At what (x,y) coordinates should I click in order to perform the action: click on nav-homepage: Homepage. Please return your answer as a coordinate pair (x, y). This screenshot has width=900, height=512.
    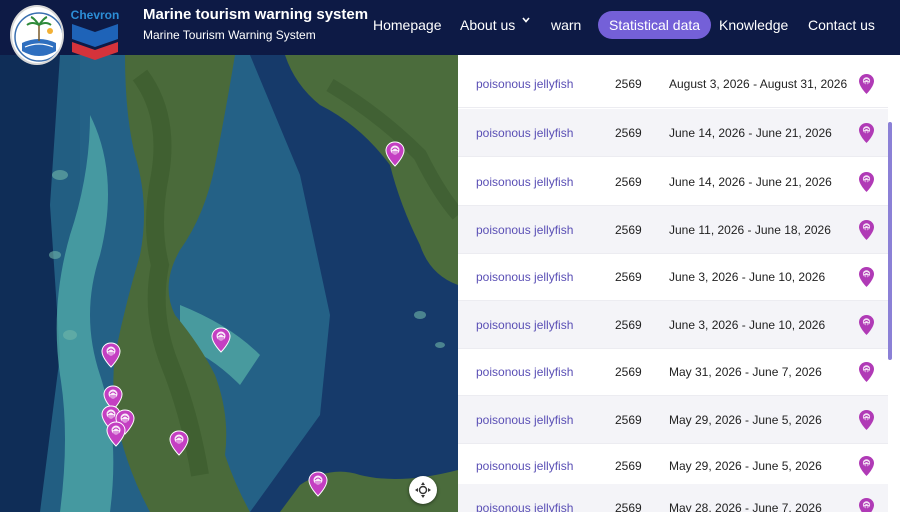
    Looking at the image, I should click on (407, 25).